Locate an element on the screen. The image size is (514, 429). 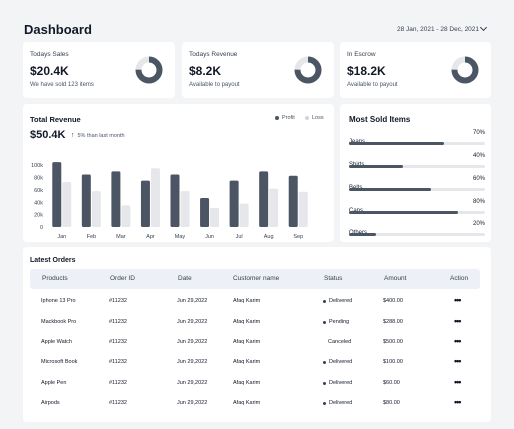
x-tick-label: Mar is located at coordinates (121, 237).